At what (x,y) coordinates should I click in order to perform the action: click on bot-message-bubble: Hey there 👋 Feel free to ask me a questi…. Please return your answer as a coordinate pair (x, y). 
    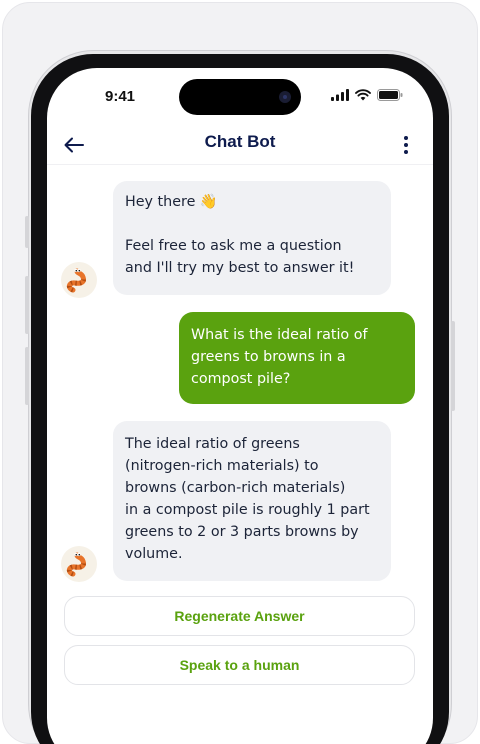
    Looking at the image, I should click on (252, 238).